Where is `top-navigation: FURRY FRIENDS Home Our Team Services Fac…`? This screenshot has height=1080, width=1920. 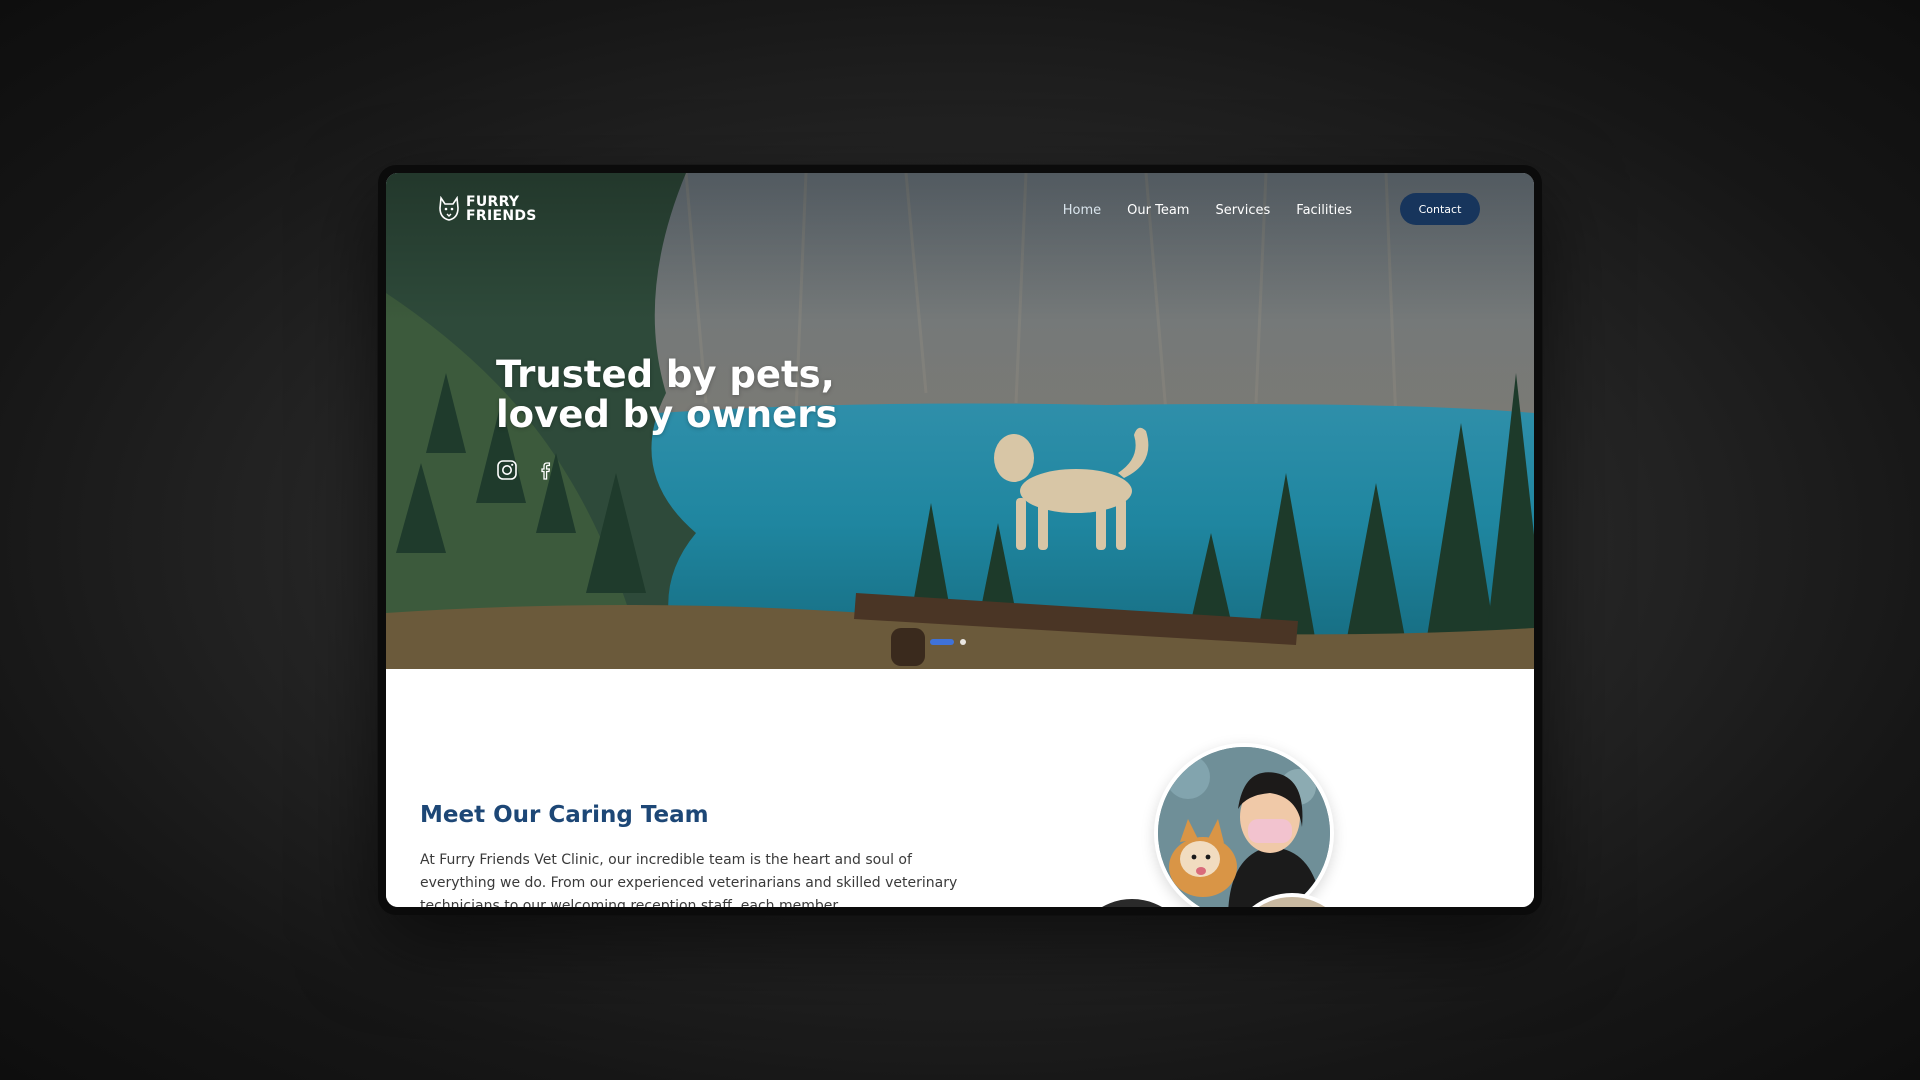 top-navigation: FURRY FRIENDS Home Our Team Services Fac… is located at coordinates (960, 211).